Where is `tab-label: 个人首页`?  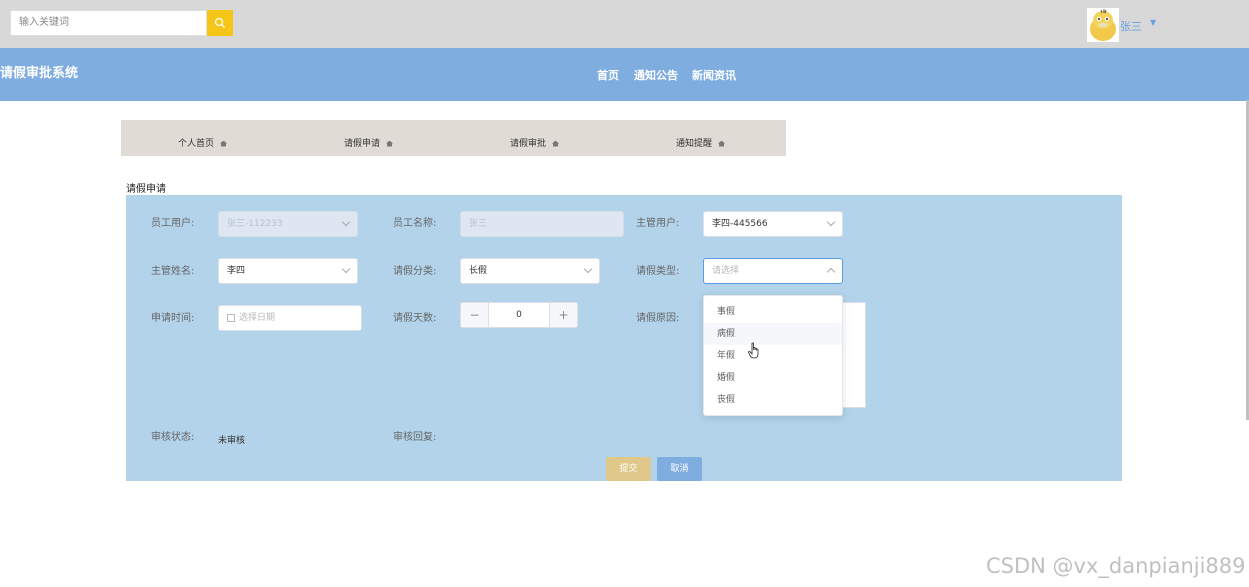
tab-label: 个人首页 is located at coordinates (196, 144).